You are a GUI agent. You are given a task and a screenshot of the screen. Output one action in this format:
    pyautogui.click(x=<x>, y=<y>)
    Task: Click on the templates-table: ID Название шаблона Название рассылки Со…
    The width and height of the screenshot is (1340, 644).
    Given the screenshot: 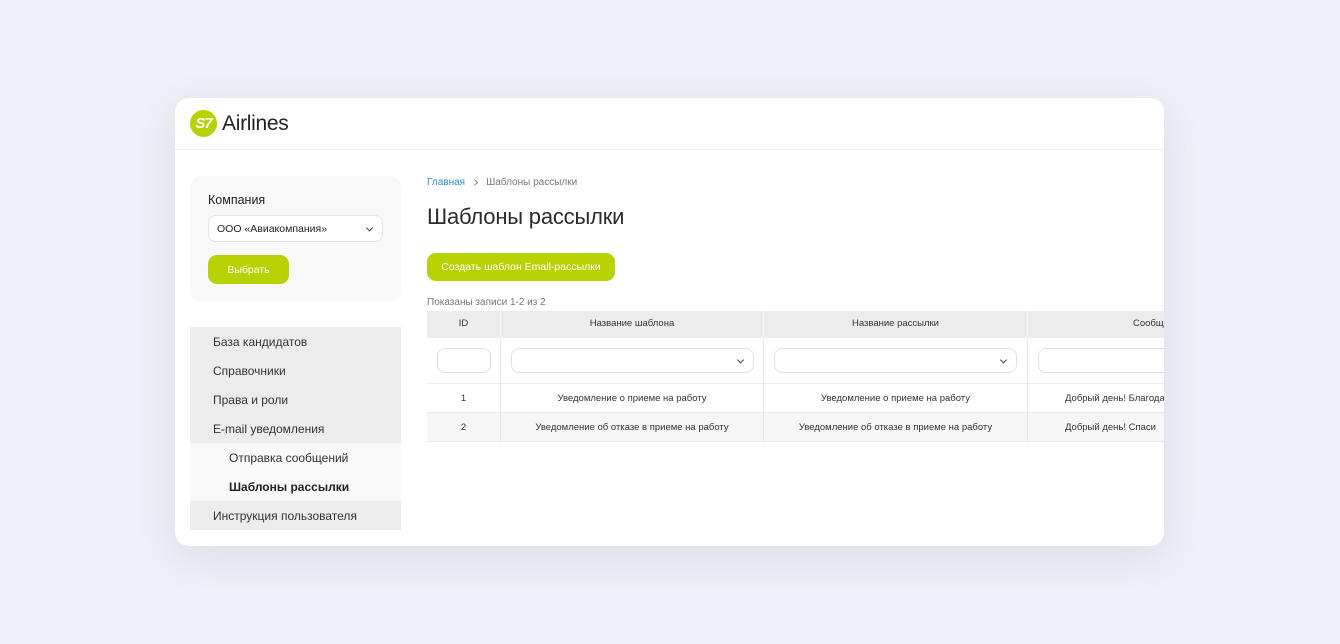 What is the action you would take?
    pyautogui.click(x=795, y=376)
    